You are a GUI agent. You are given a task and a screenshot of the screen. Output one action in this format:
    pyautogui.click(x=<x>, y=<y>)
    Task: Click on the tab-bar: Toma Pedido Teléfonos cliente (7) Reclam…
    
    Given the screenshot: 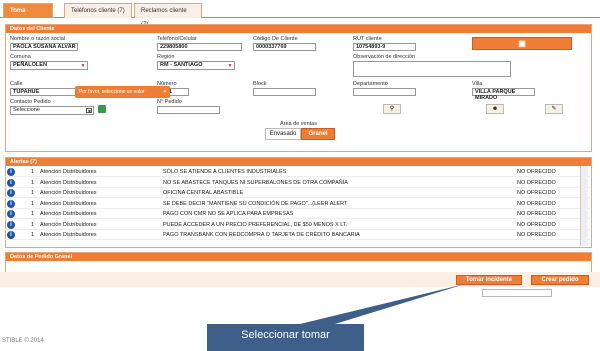 What is the action you would take?
    pyautogui.click(x=300, y=14)
    